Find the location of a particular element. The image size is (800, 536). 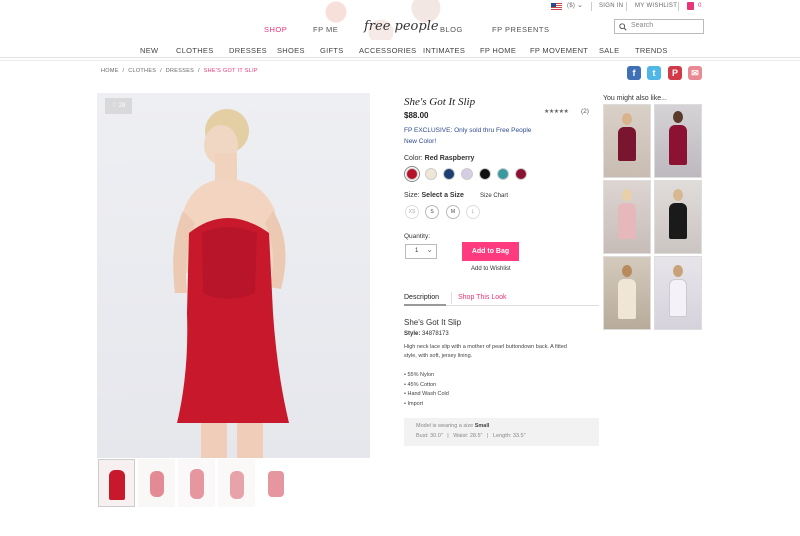

email-icon: ✉ is located at coordinates (695, 73).